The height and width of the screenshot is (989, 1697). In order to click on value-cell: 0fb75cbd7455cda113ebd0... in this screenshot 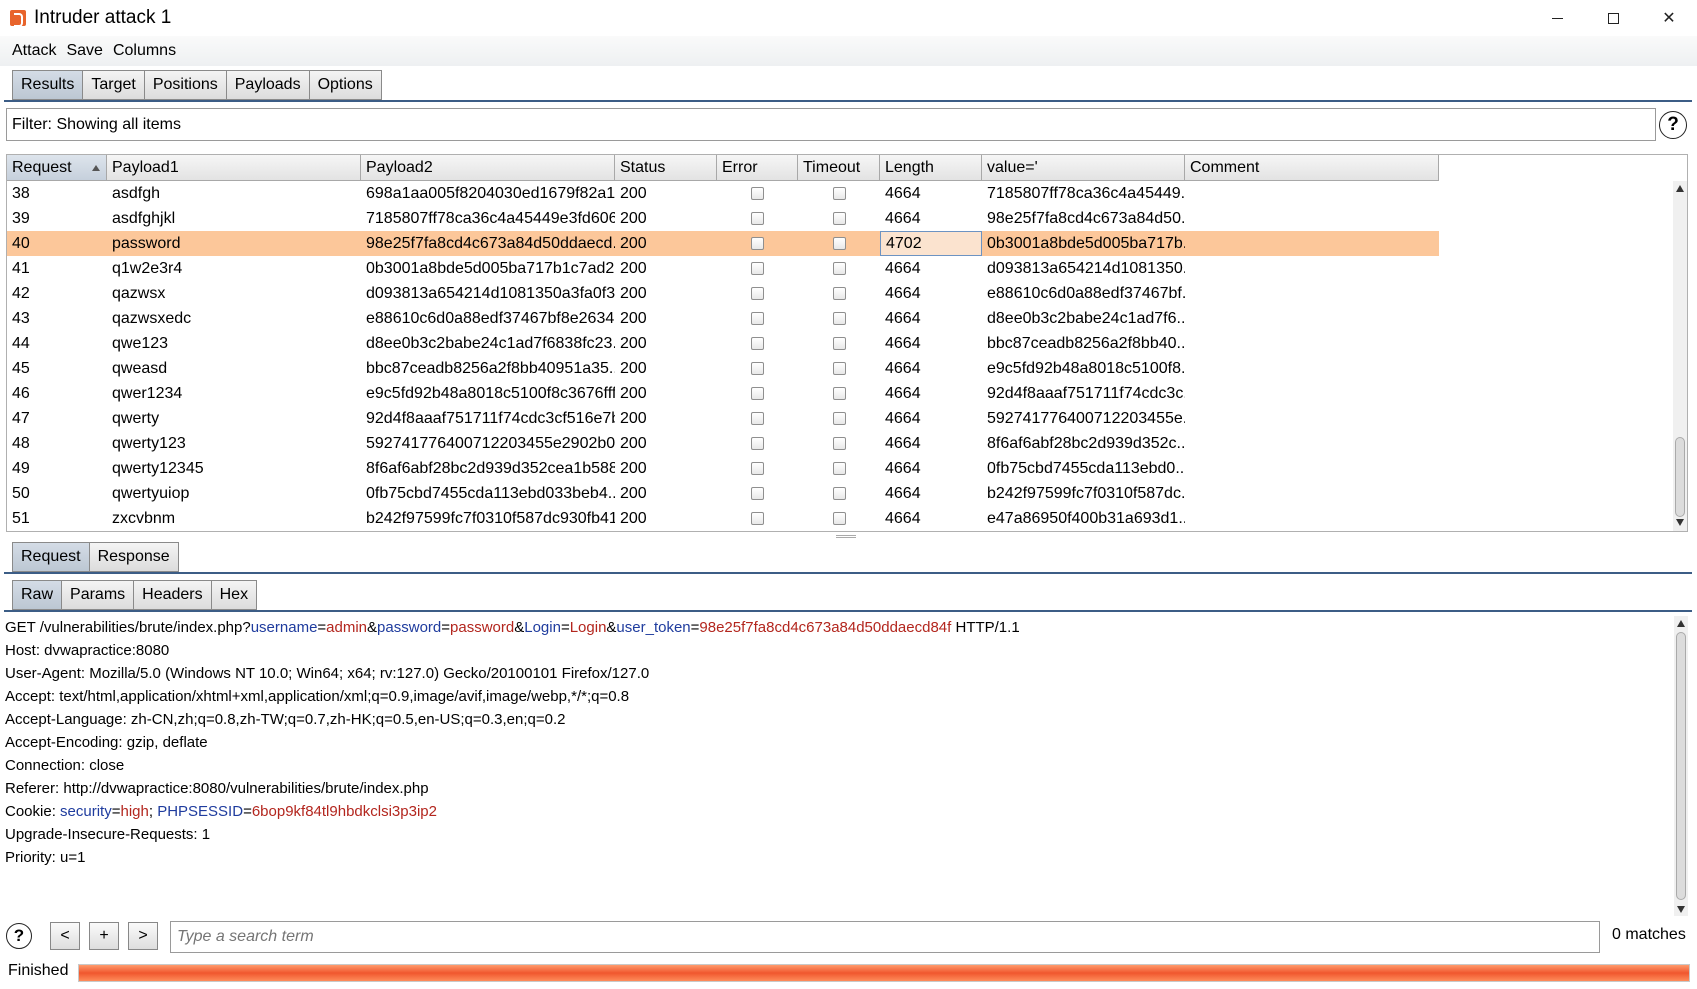, I will do `click(1086, 468)`.